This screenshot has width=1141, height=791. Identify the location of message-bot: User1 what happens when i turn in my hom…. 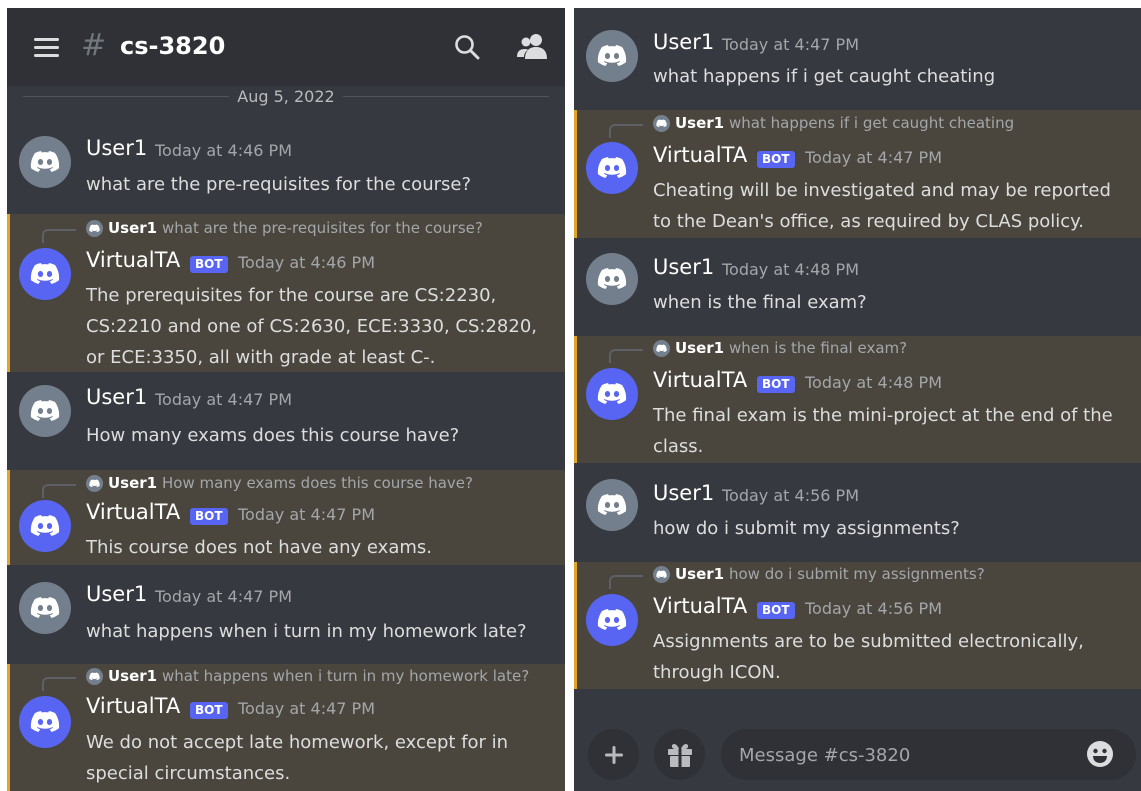
(286, 727).